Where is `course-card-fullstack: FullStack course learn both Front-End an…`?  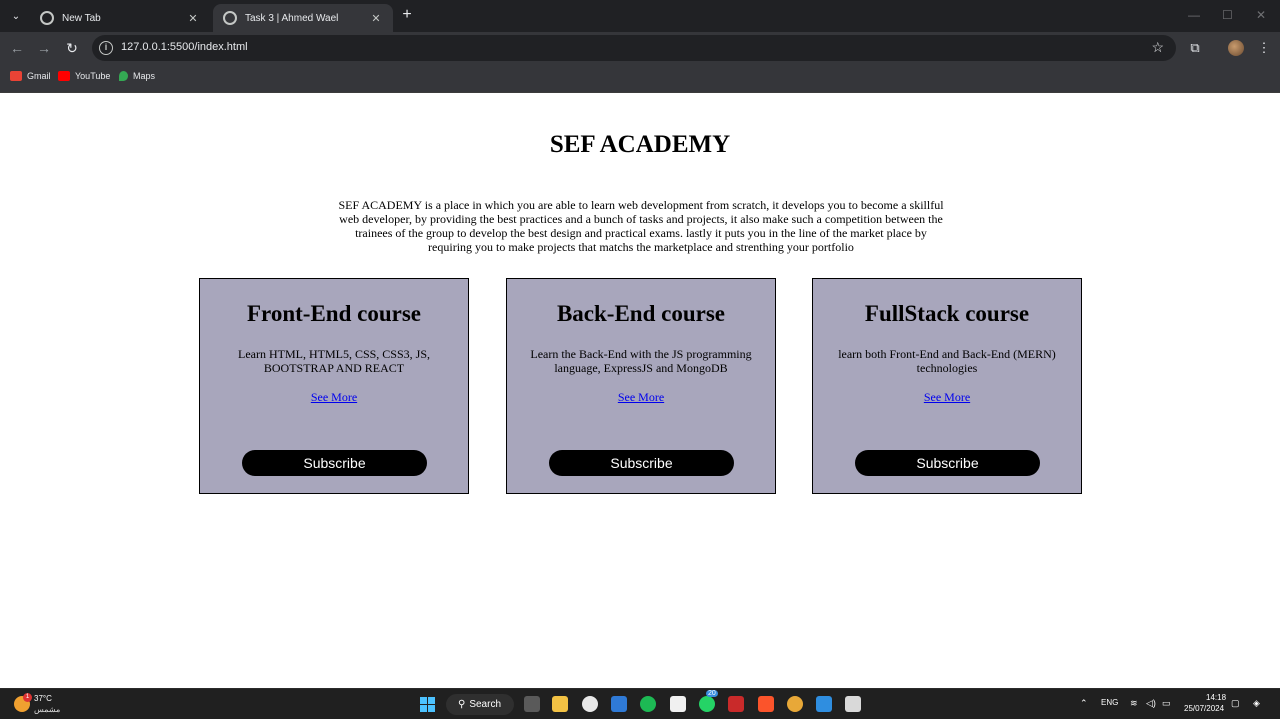
course-card-fullstack: FullStack course learn both Front-End an… is located at coordinates (947, 386).